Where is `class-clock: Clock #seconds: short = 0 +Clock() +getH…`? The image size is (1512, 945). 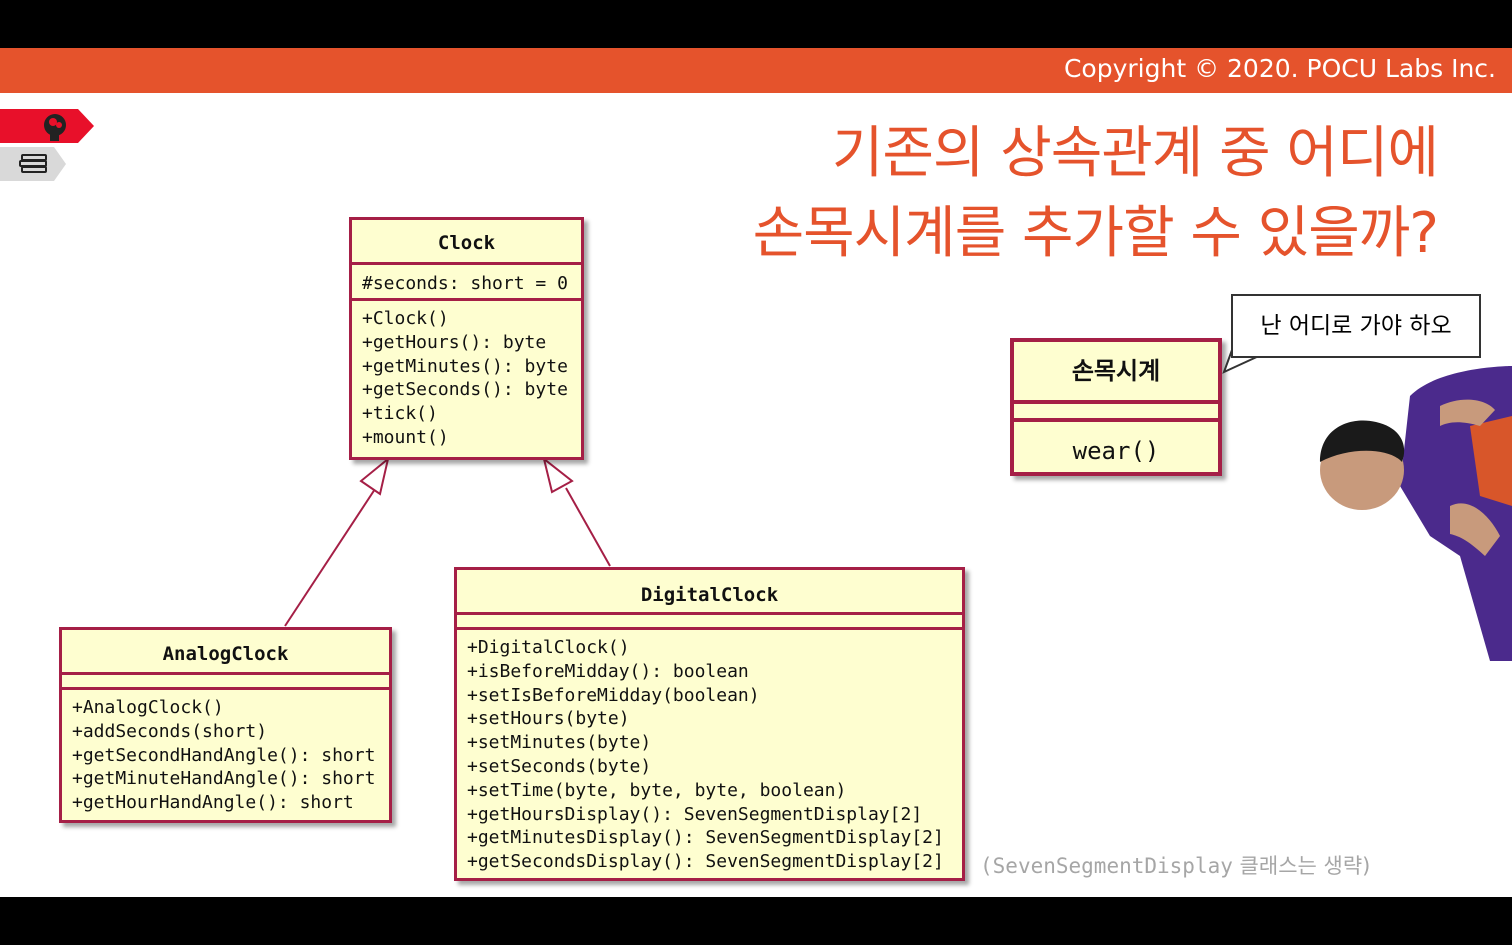 class-clock: Clock #seconds: short = 0 +Clock() +getH… is located at coordinates (466, 338).